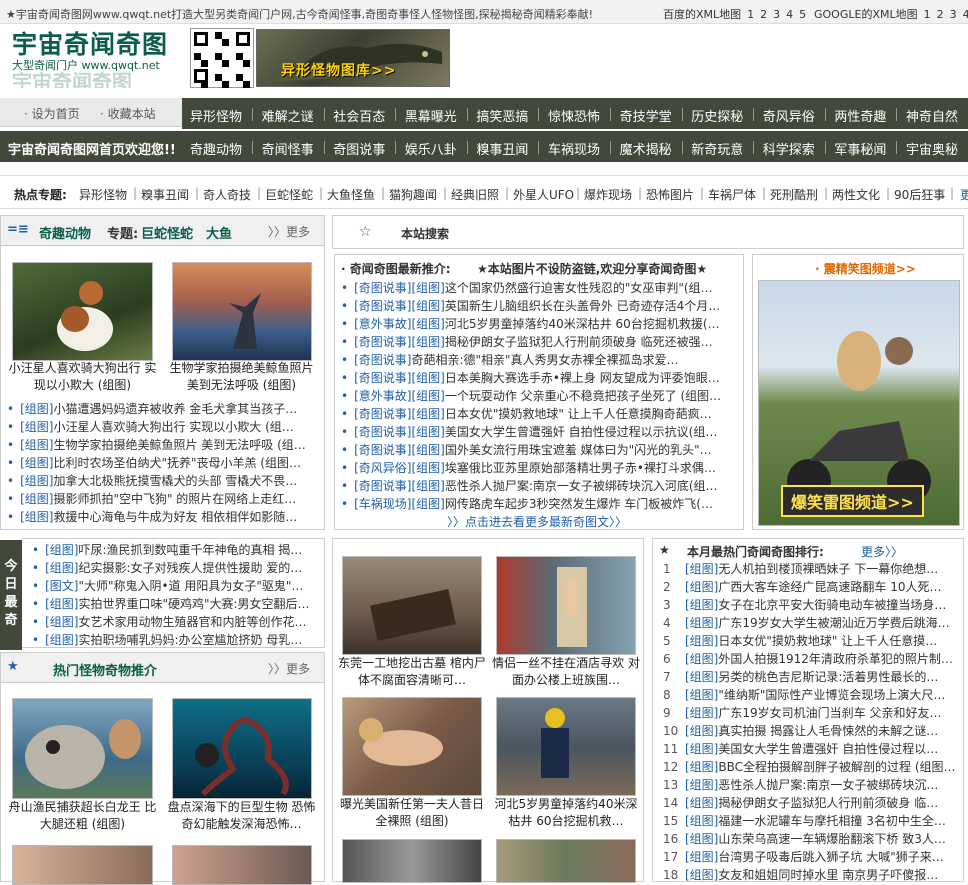  Describe the element at coordinates (216, 148) in the screenshot. I see `nav-item-row2-0: 奇趣动物` at that location.